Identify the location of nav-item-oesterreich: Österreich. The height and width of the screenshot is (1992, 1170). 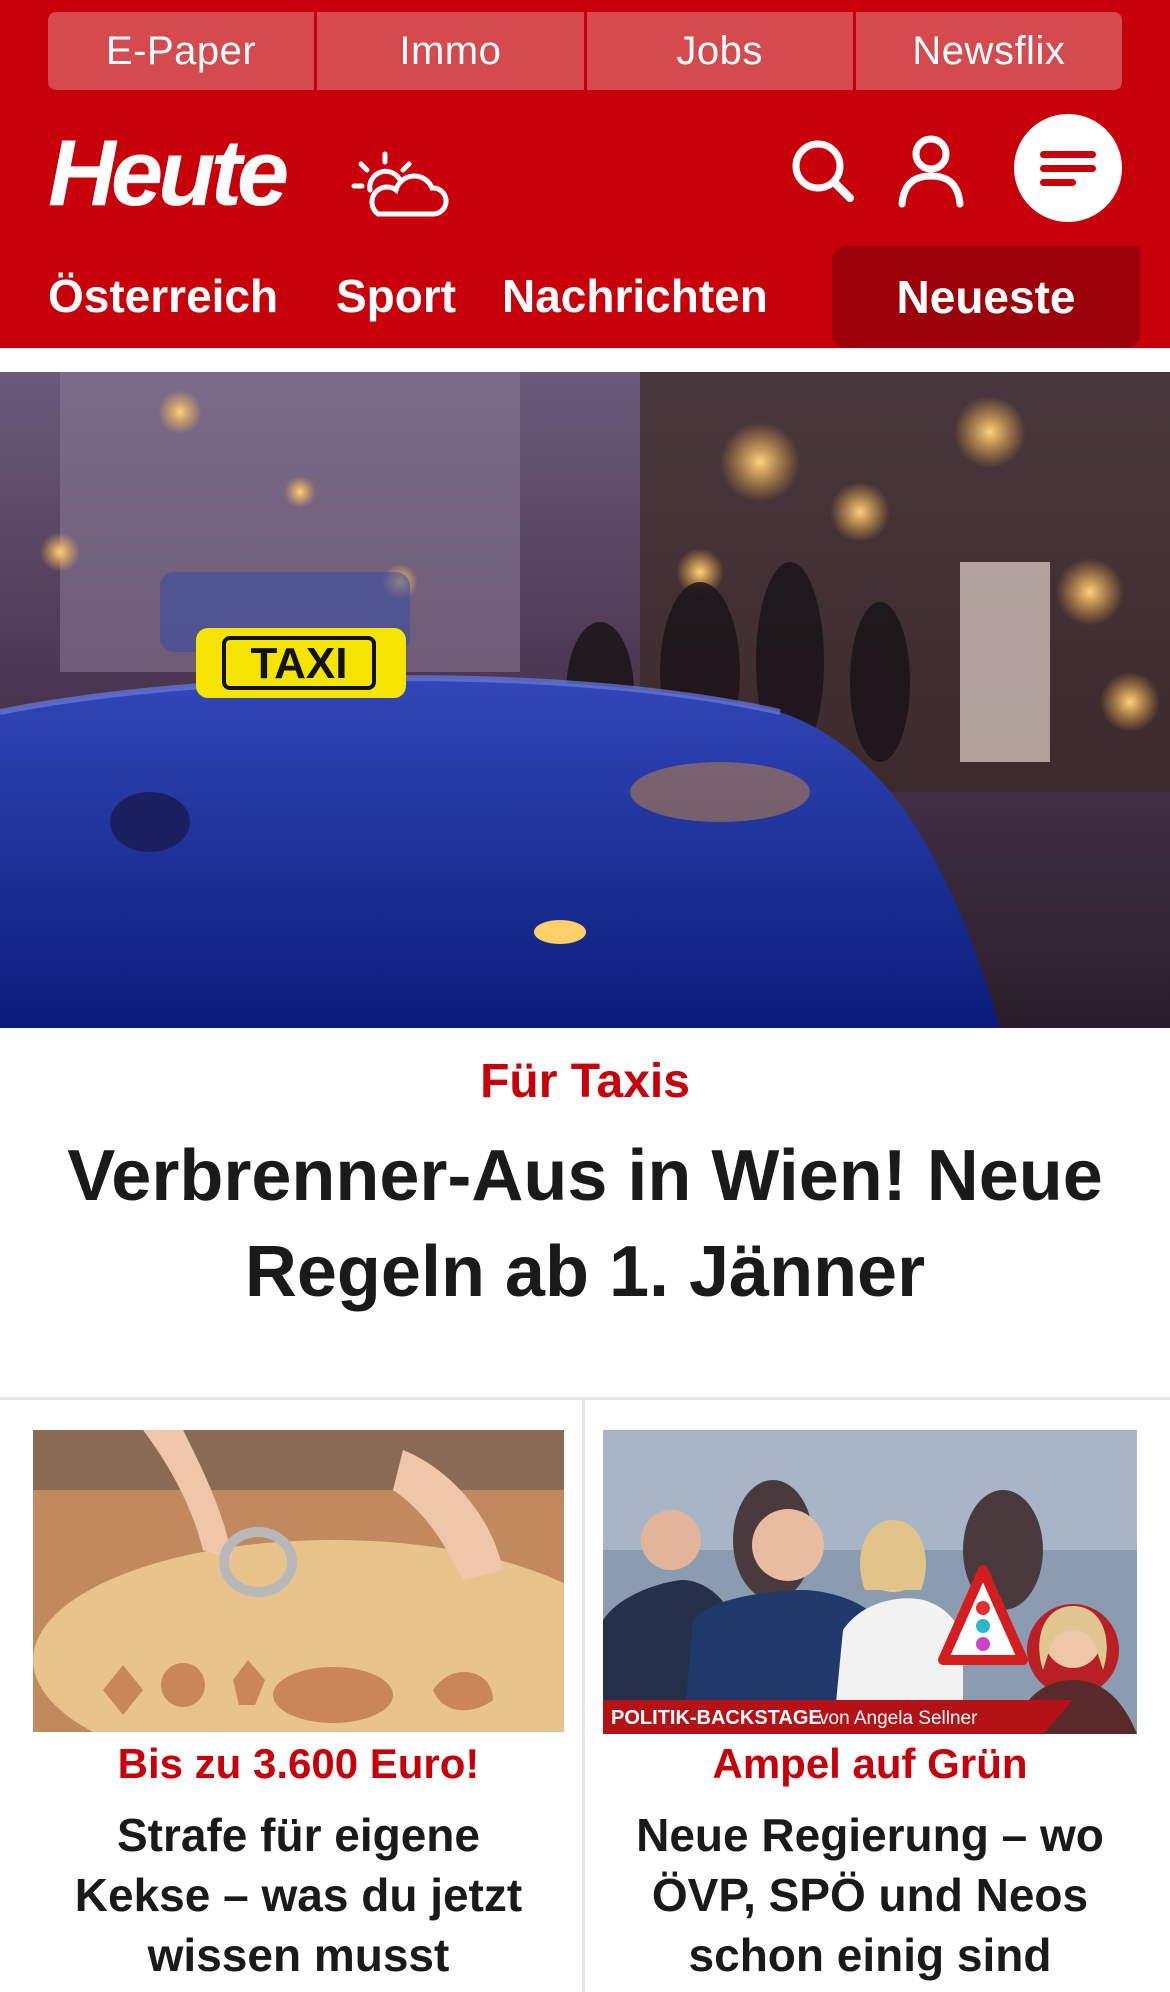
(163, 296).